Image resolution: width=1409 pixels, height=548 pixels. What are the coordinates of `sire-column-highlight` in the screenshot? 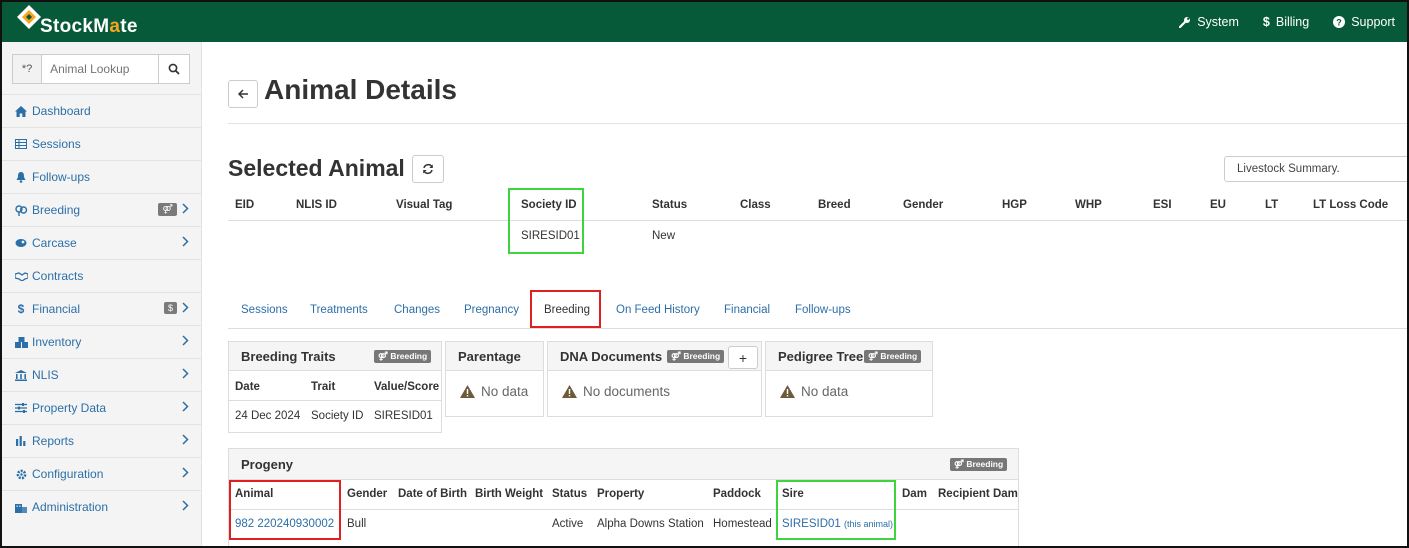 It's located at (836, 510).